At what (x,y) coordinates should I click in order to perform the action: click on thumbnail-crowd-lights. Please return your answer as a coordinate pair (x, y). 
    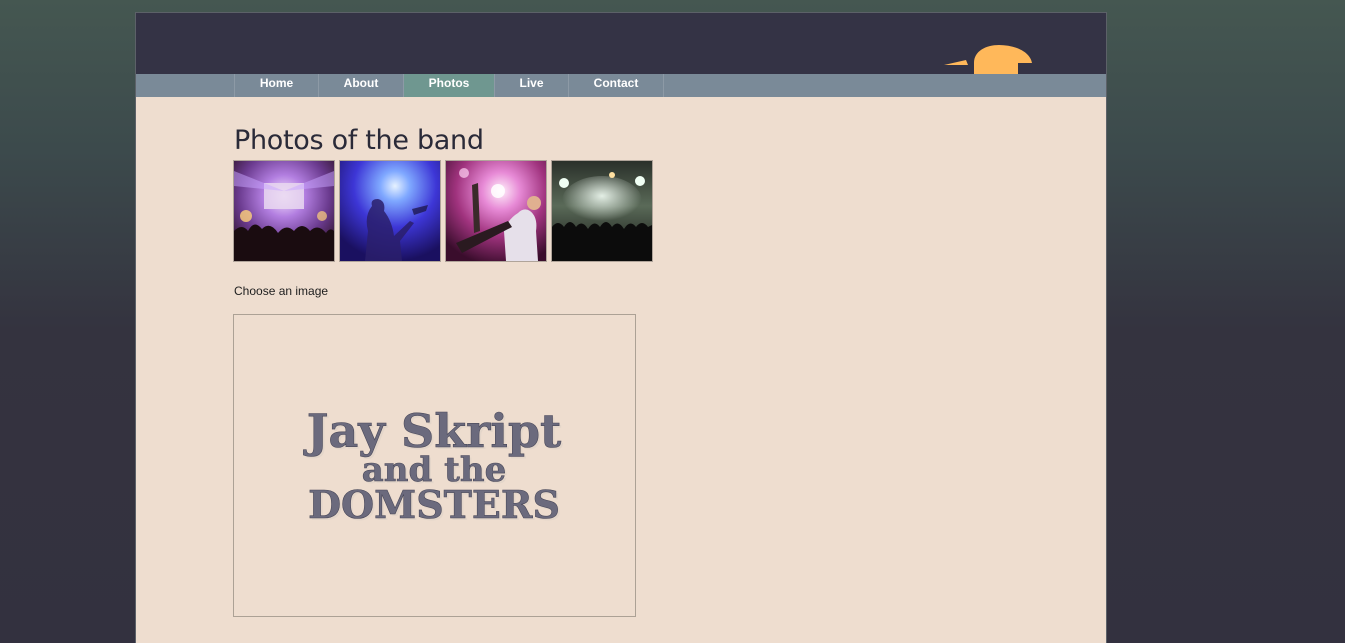
    Looking at the image, I should click on (602, 211).